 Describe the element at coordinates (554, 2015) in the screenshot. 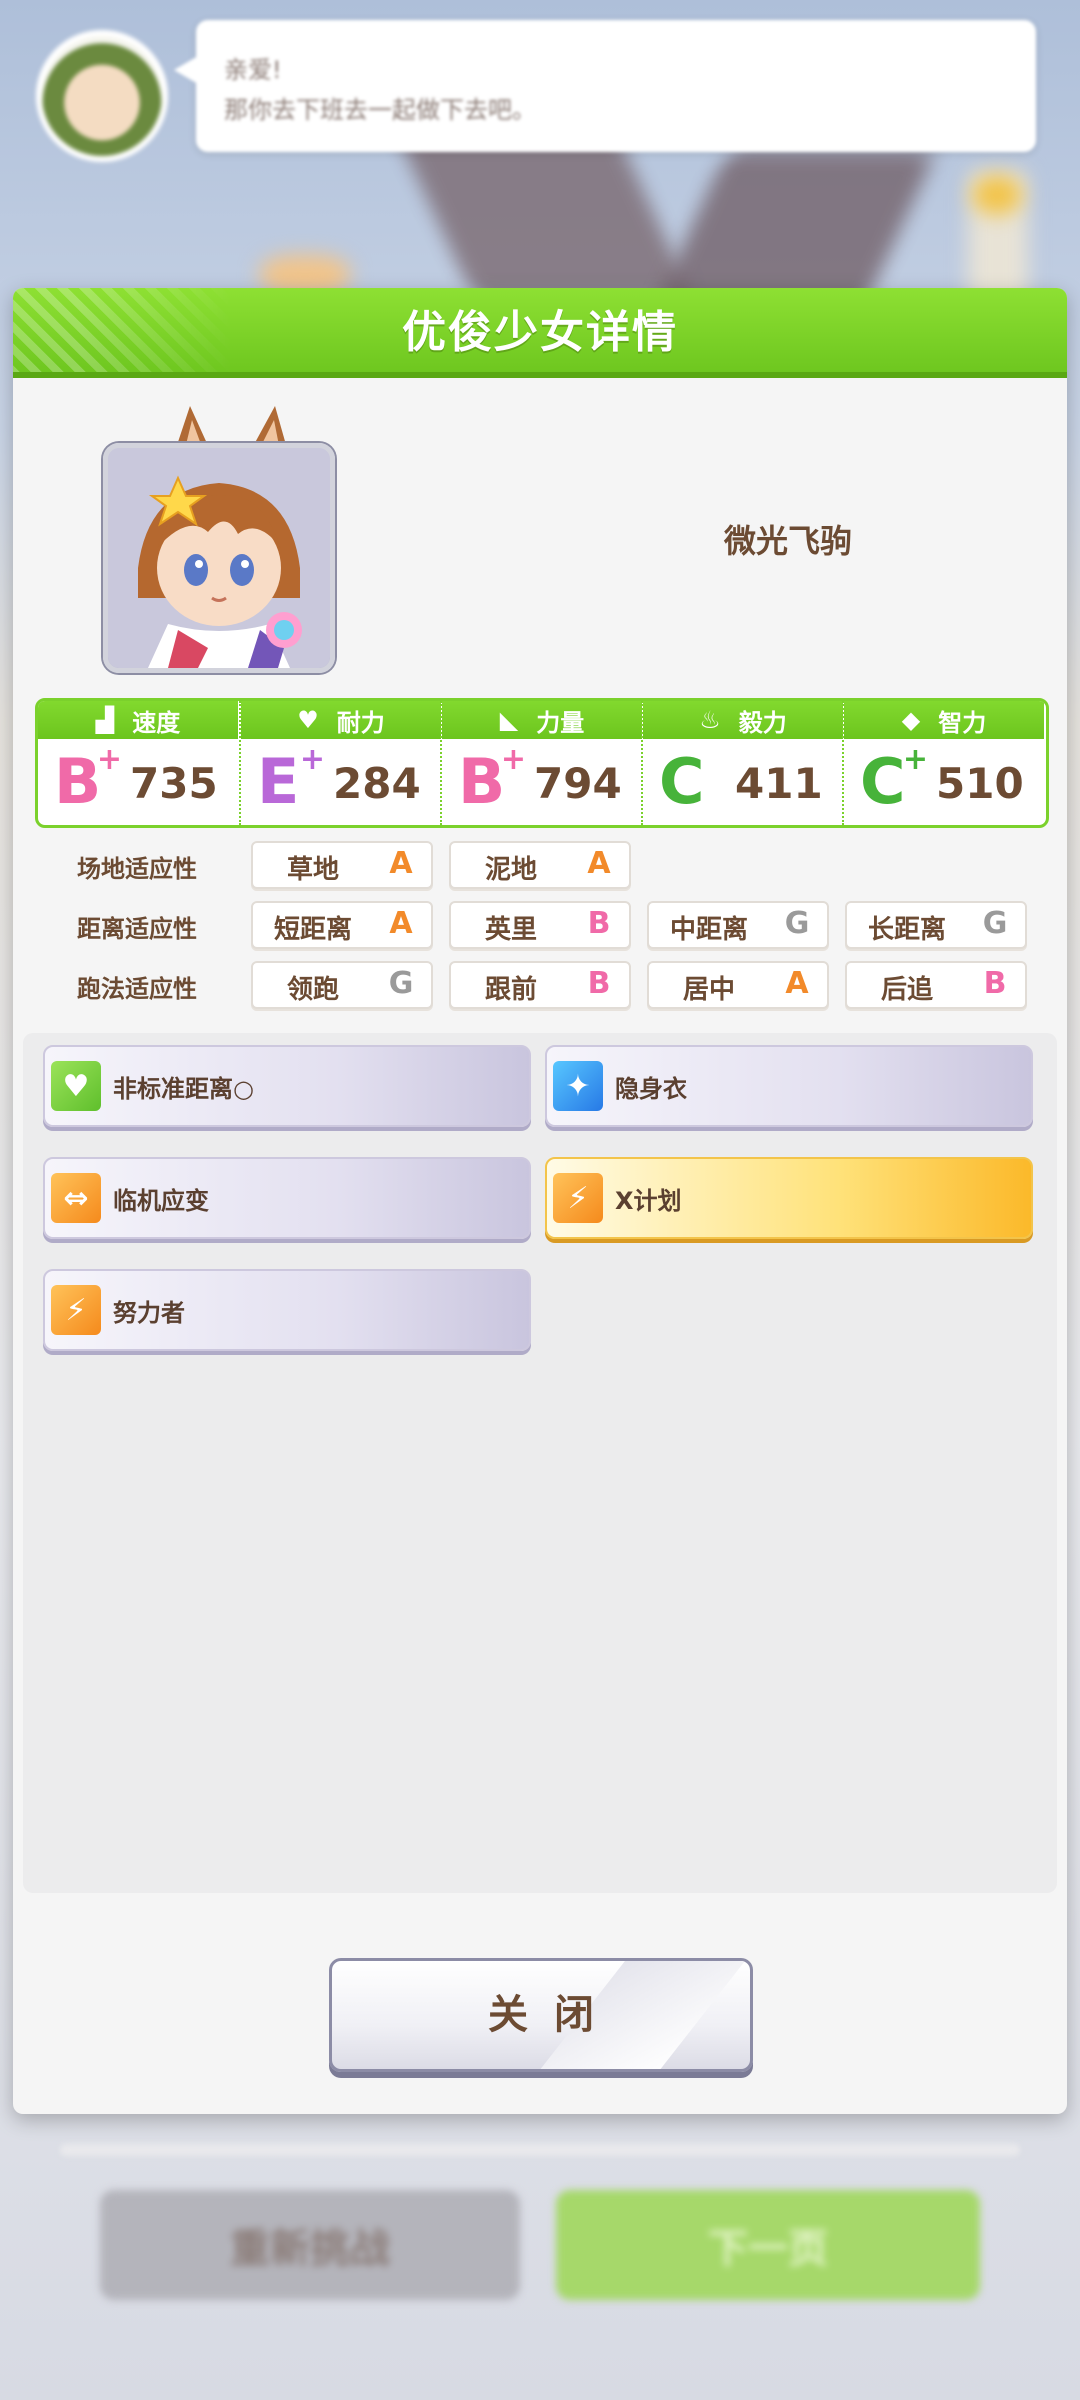

I see `close-button-label: 关闭` at that location.